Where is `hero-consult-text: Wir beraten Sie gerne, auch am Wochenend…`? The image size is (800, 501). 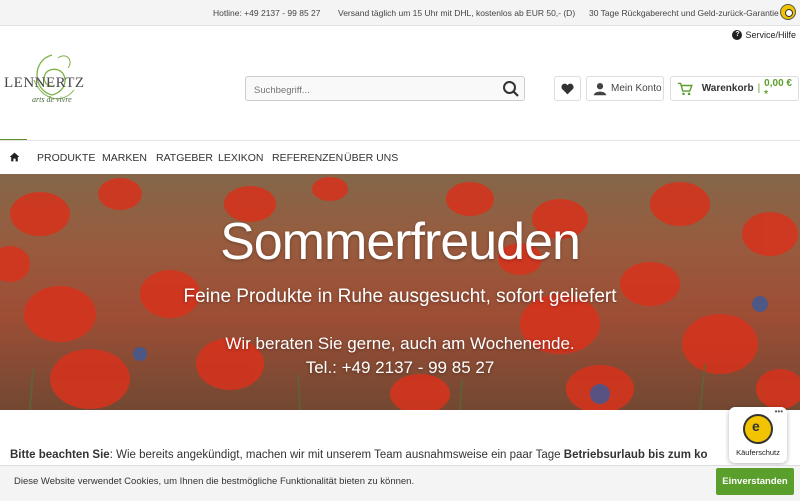 hero-consult-text: Wir beraten Sie gerne, auch am Wochenend… is located at coordinates (400, 343).